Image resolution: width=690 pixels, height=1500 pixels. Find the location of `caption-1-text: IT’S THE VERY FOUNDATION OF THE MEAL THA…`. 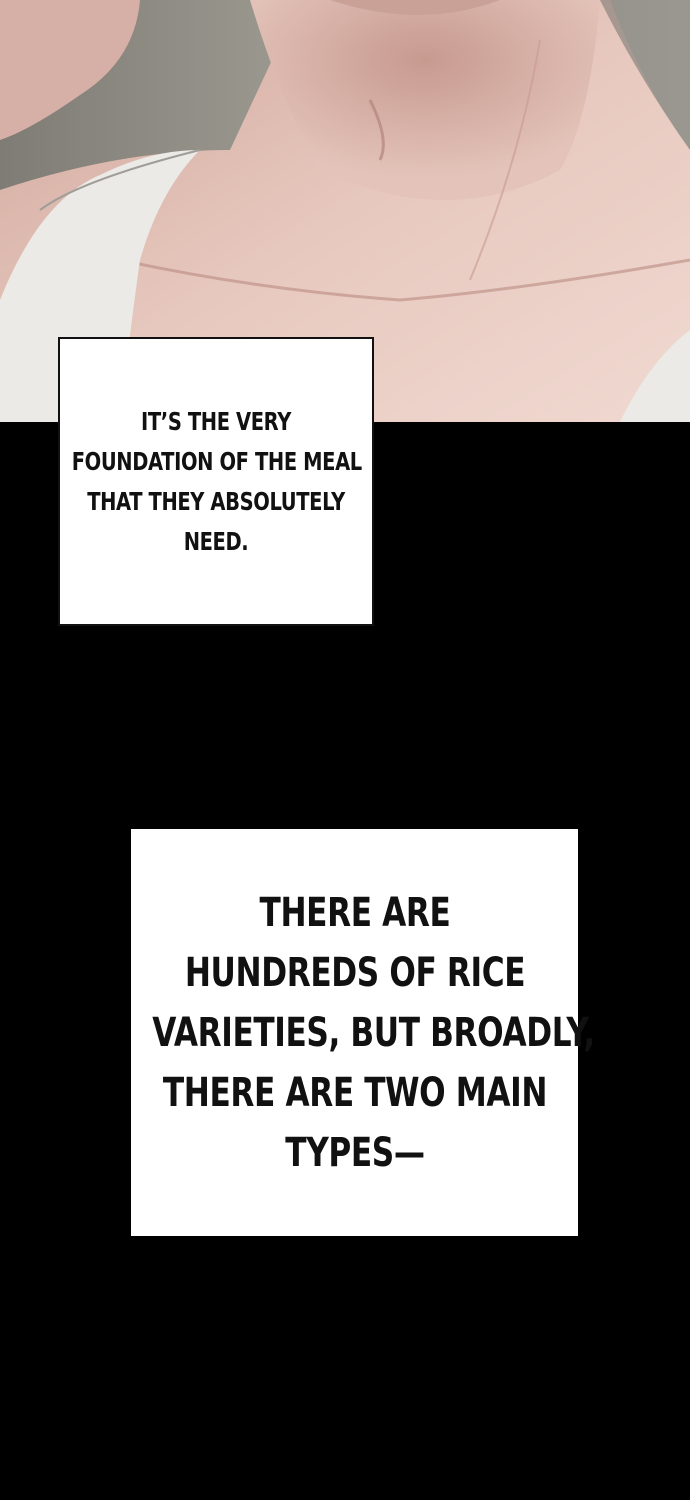

caption-1-text: IT’S THE VERY FOUNDATION OF THE MEAL THA… is located at coordinates (217, 482).